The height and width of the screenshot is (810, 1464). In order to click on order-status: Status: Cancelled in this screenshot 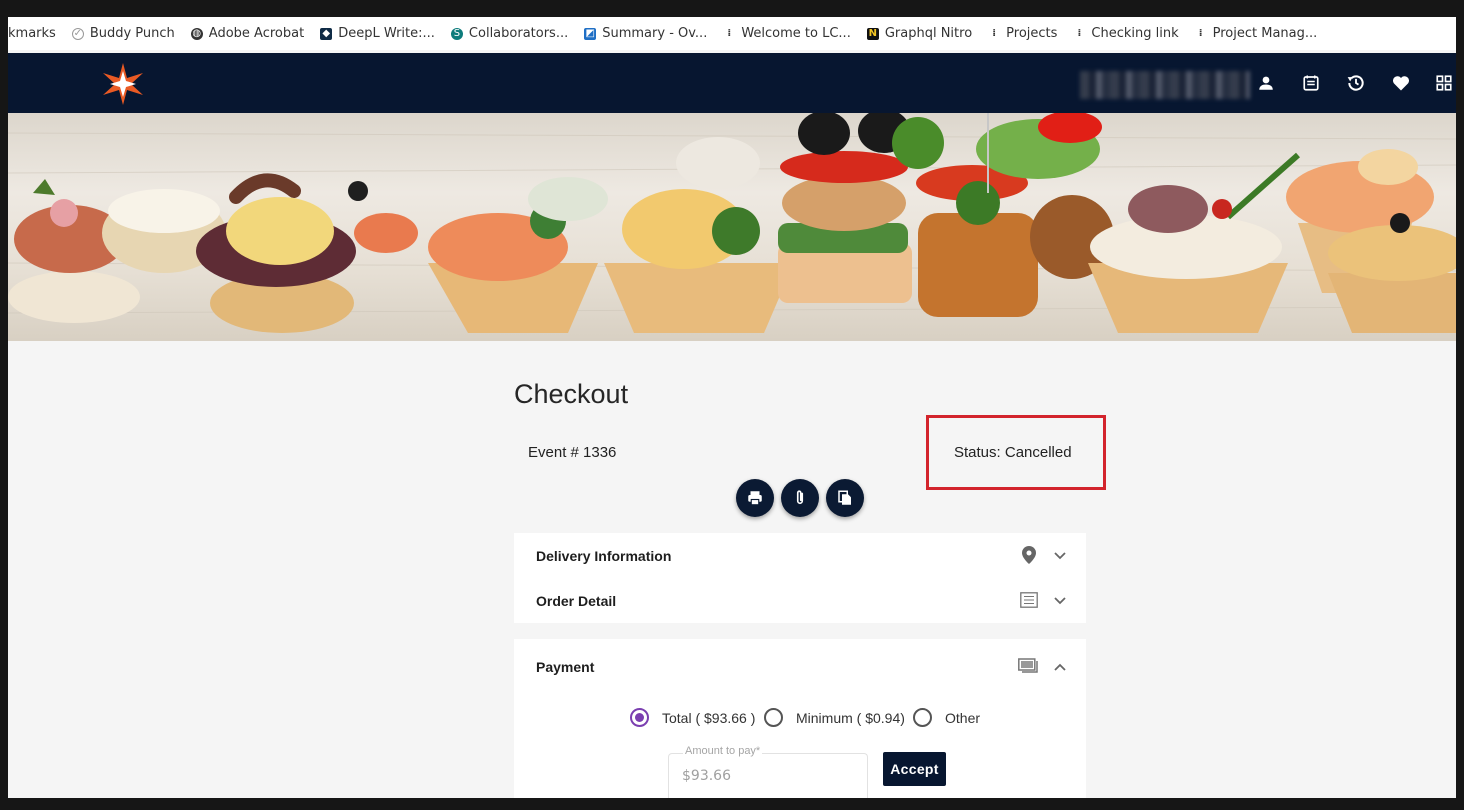, I will do `click(1013, 452)`.